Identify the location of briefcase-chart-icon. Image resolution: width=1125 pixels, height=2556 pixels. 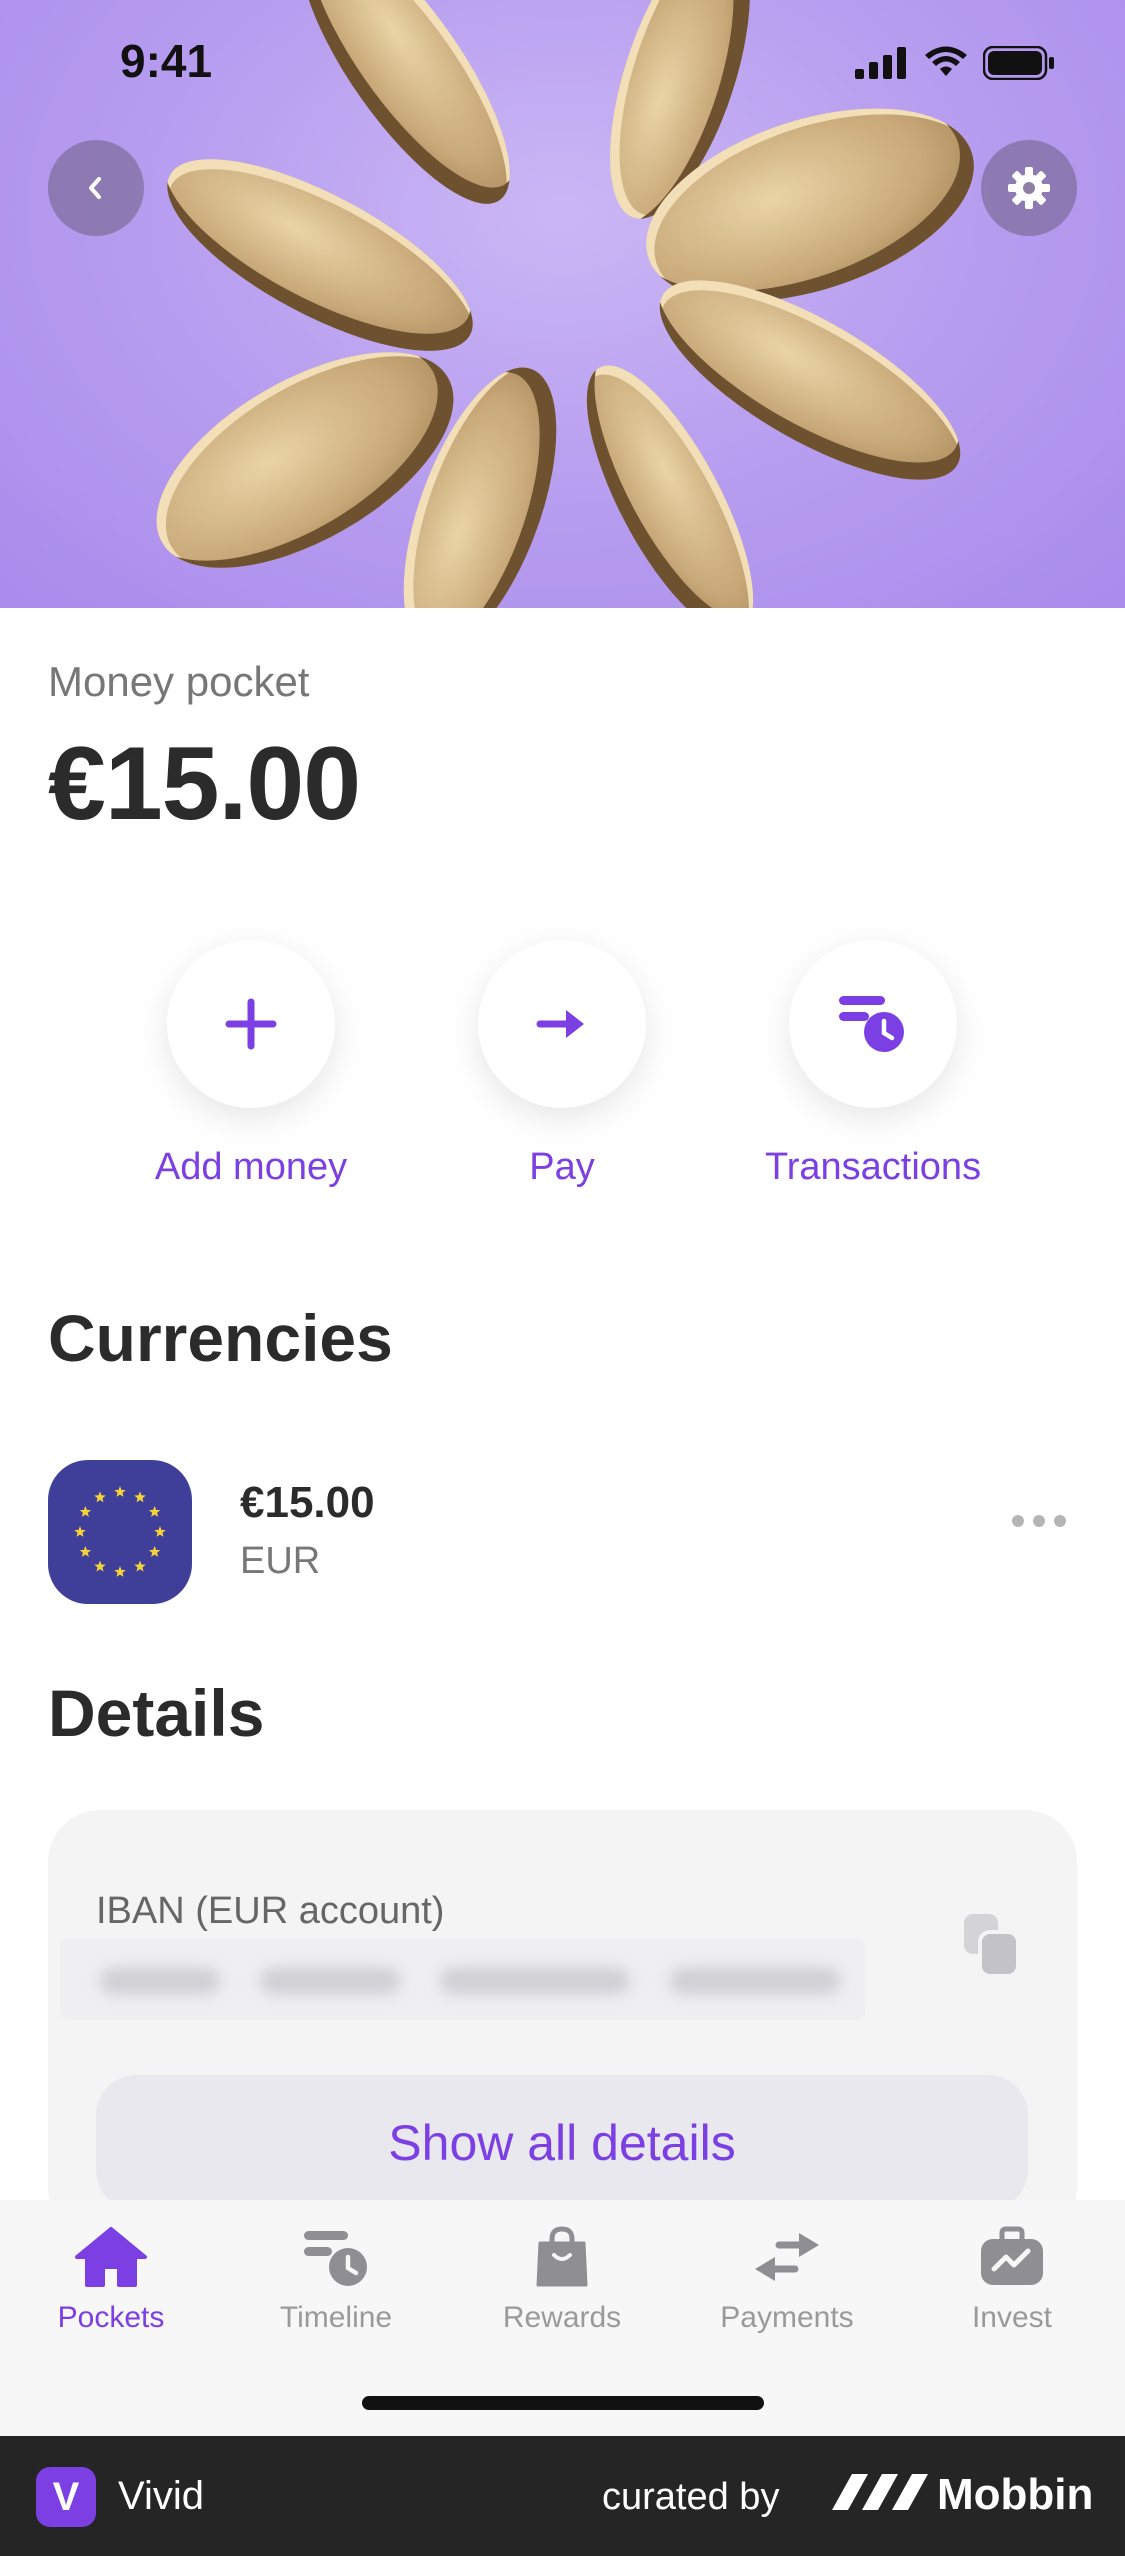
(1012, 2255).